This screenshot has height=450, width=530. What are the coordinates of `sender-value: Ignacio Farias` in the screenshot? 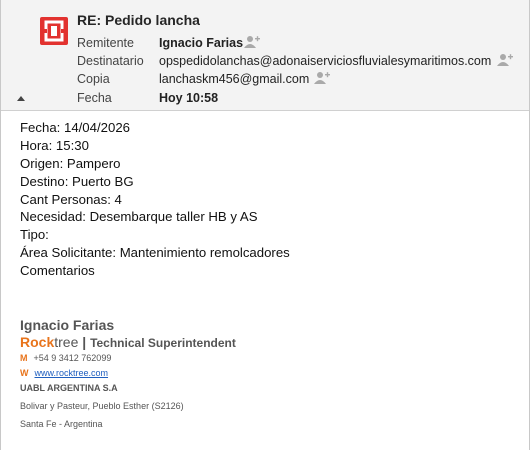 It's located at (201, 43).